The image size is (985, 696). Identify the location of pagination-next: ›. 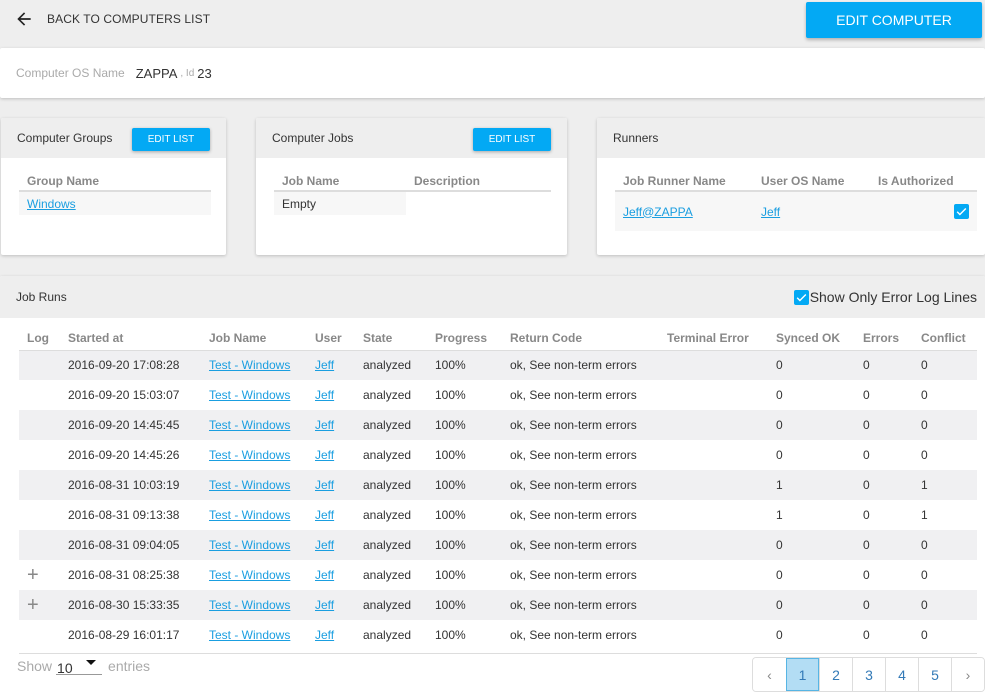
(967, 674).